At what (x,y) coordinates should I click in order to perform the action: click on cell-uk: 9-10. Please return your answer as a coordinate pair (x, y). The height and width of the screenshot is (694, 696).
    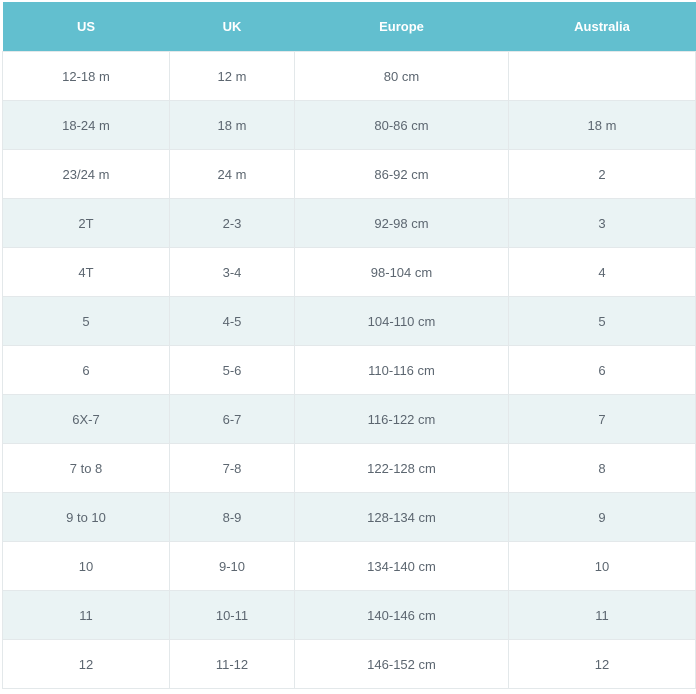
    Looking at the image, I should click on (232, 566).